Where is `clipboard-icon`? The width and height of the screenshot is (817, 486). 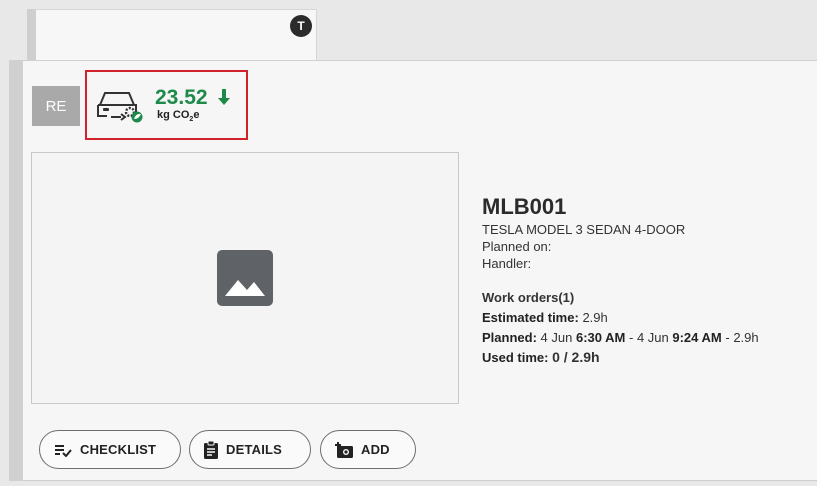
clipboard-icon is located at coordinates (211, 449).